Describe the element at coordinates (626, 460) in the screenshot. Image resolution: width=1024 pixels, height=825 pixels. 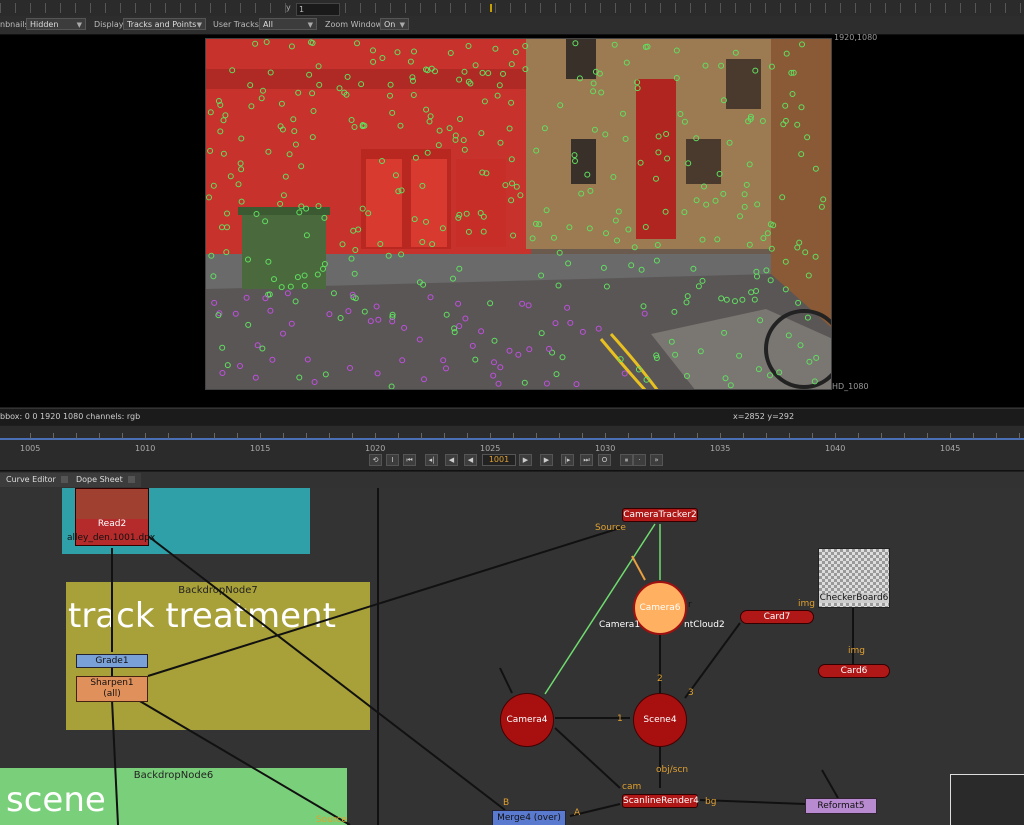
I see `fps-button: ⏸` at that location.